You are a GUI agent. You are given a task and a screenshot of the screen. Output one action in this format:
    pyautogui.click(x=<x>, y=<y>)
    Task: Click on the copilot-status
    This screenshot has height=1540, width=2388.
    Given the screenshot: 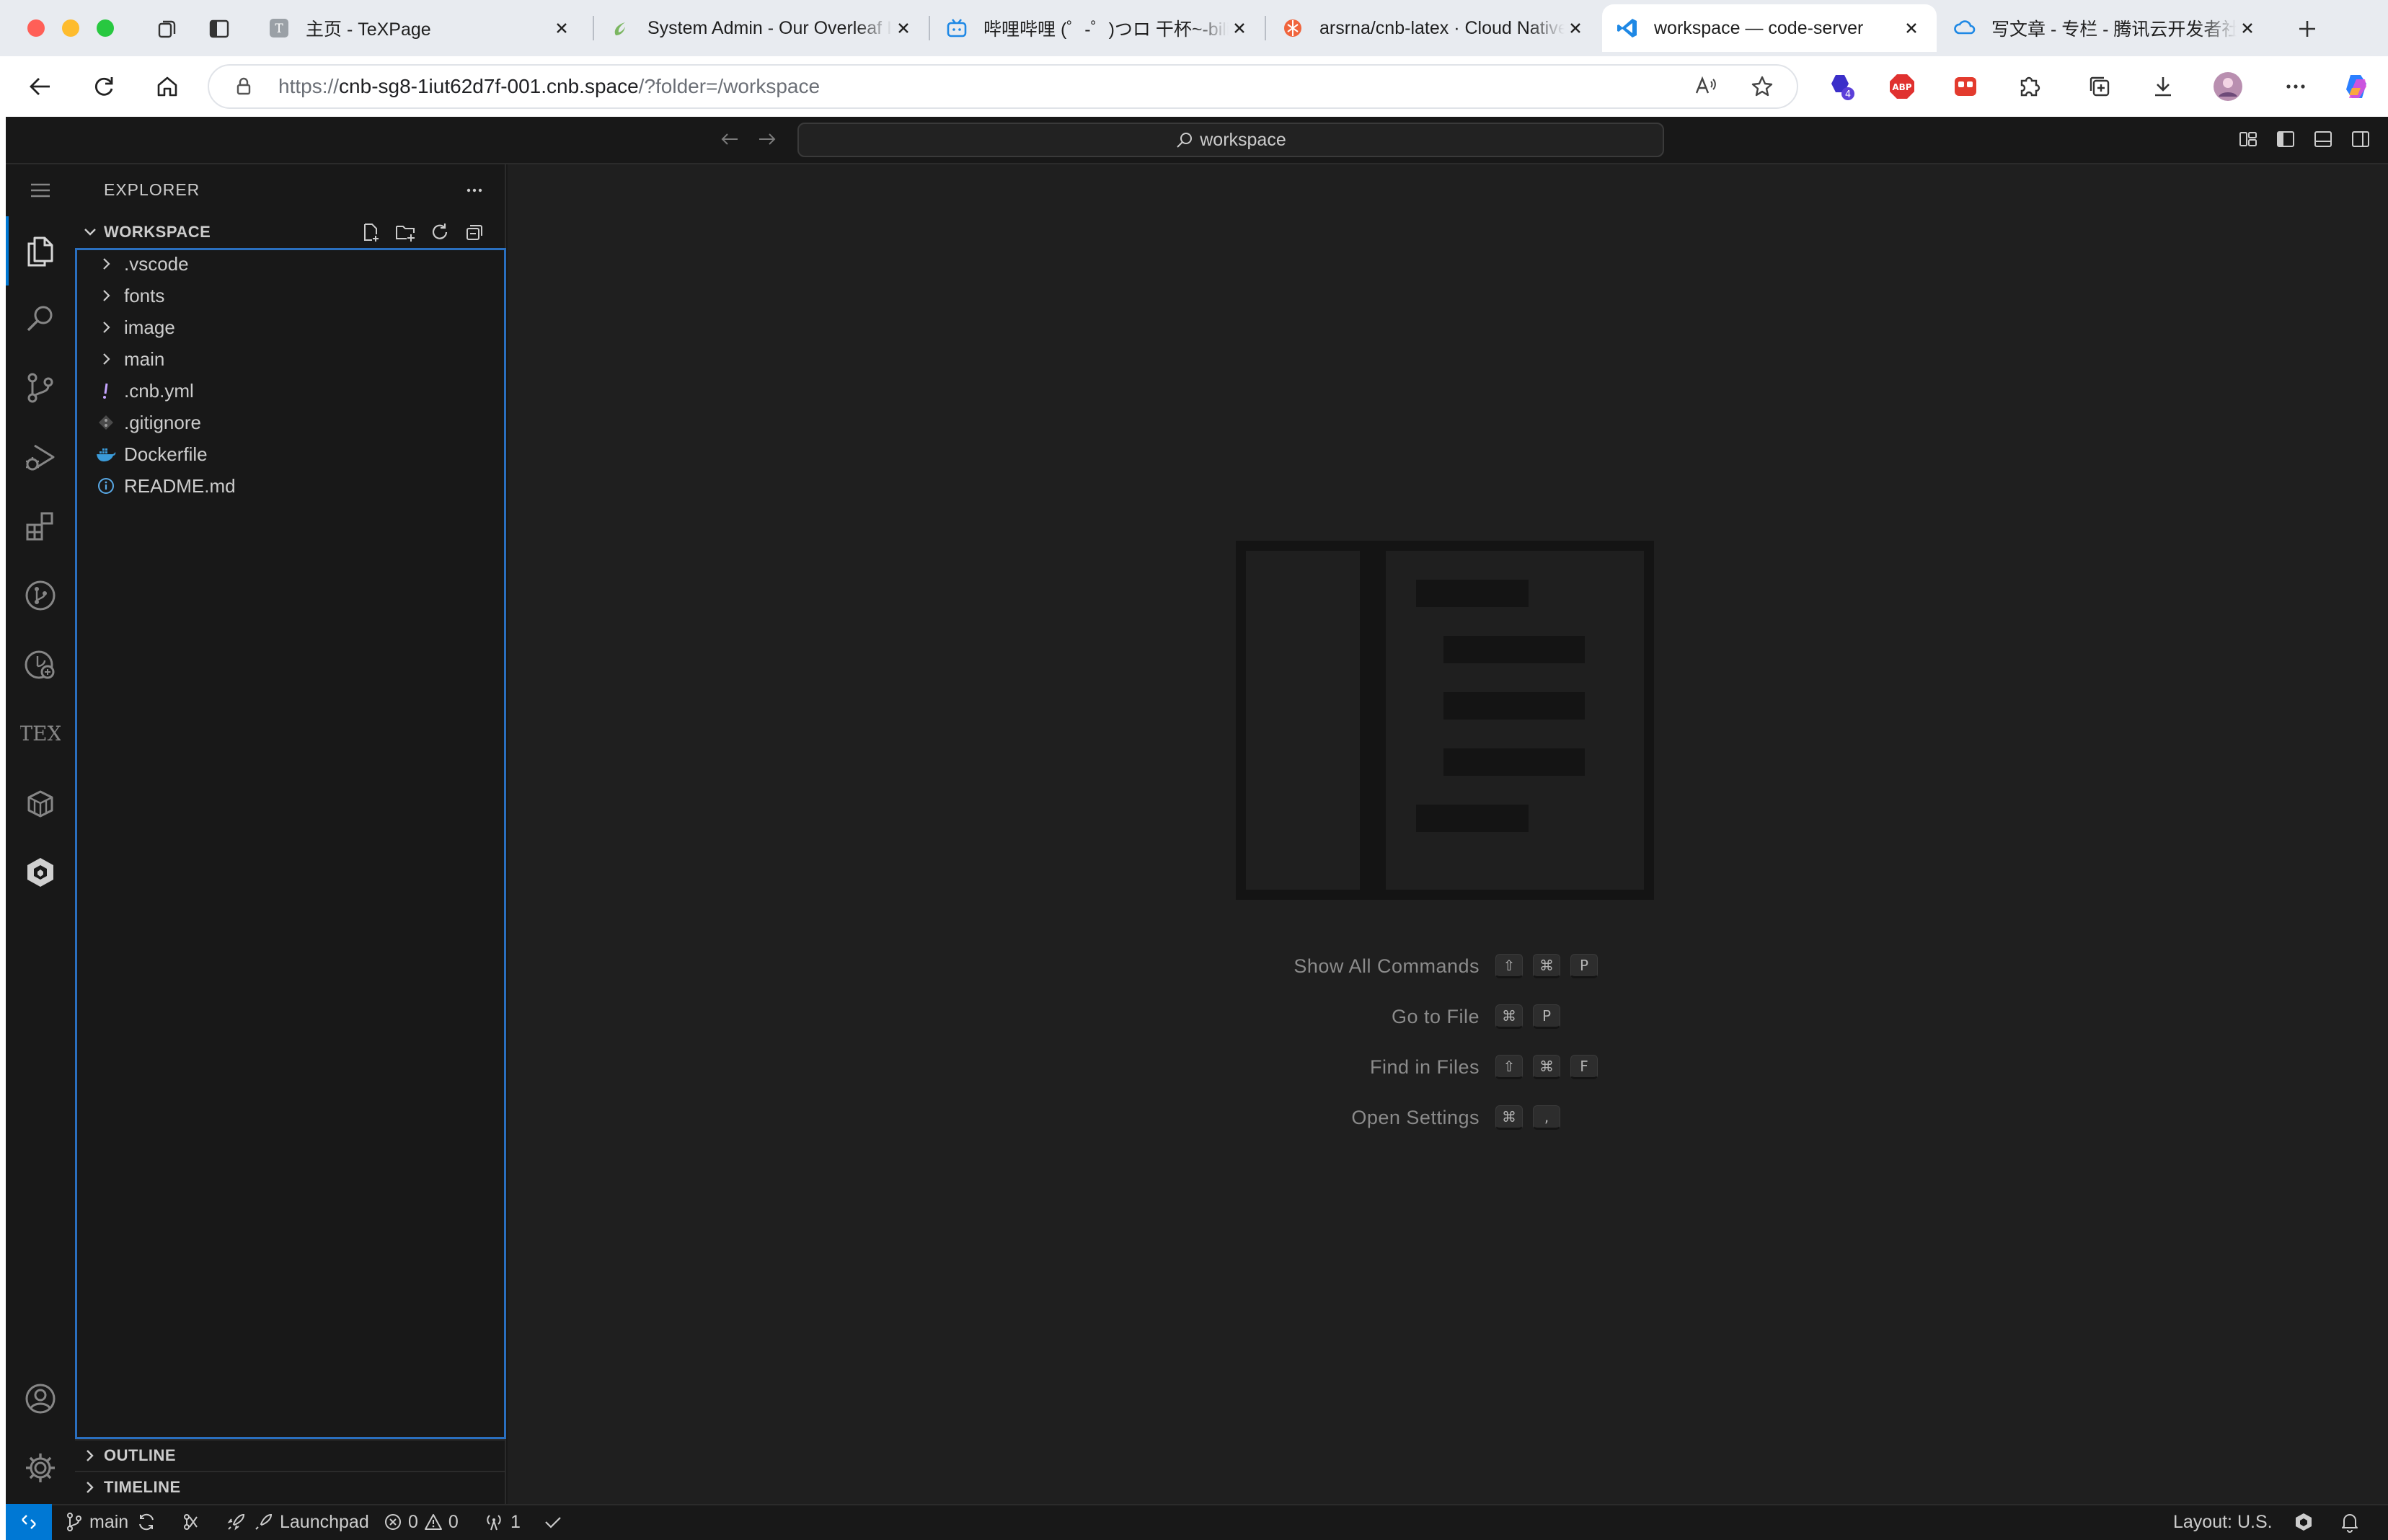 What is the action you would take?
    pyautogui.click(x=2306, y=1522)
    